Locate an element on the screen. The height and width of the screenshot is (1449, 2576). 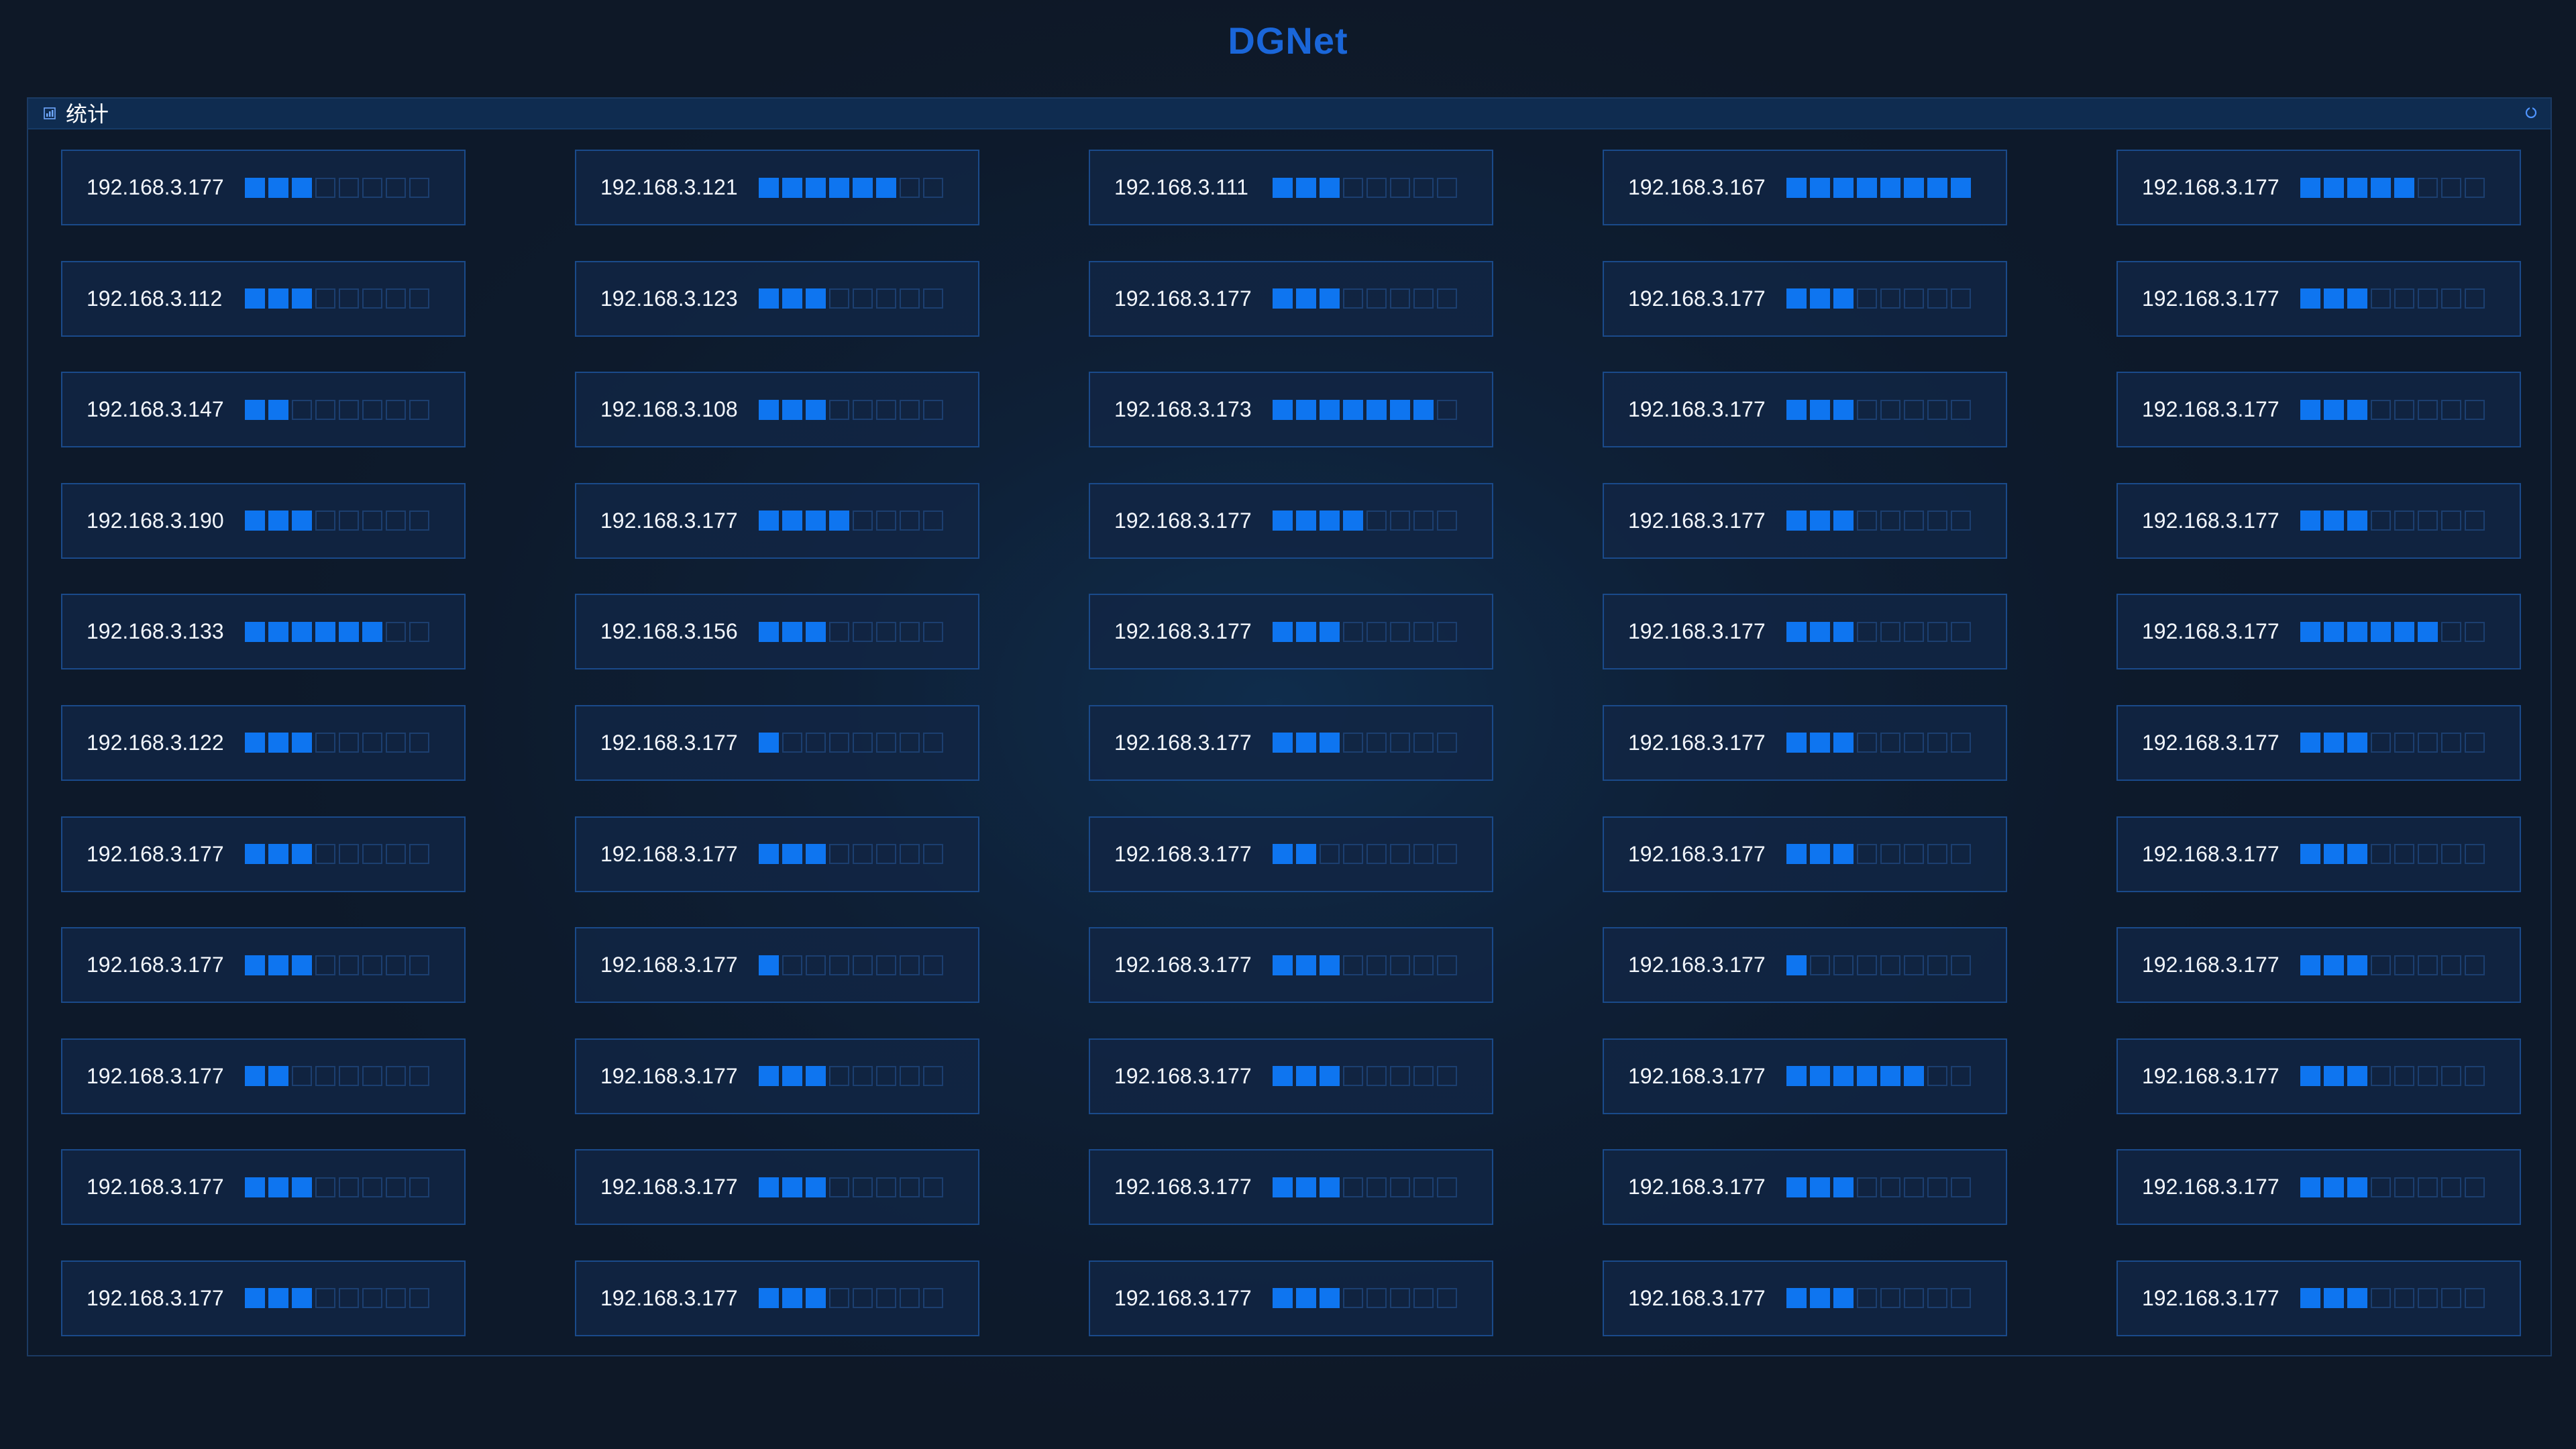
device-card: 192.168.3.190 is located at coordinates (263, 520).